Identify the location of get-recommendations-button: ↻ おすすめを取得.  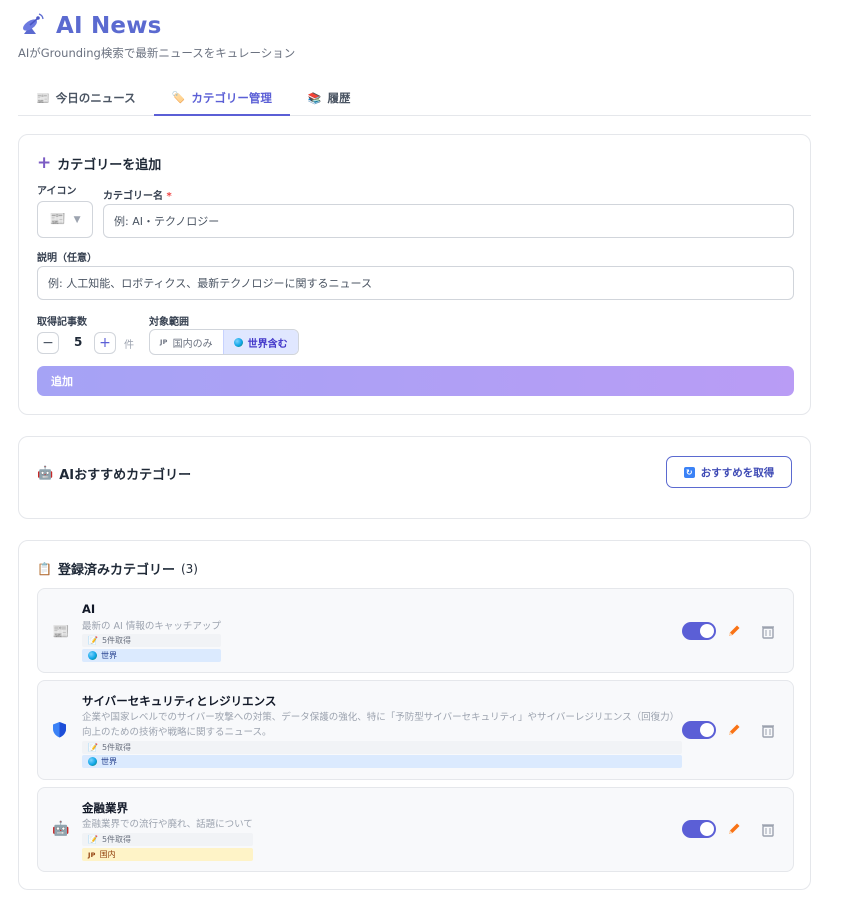
(729, 472).